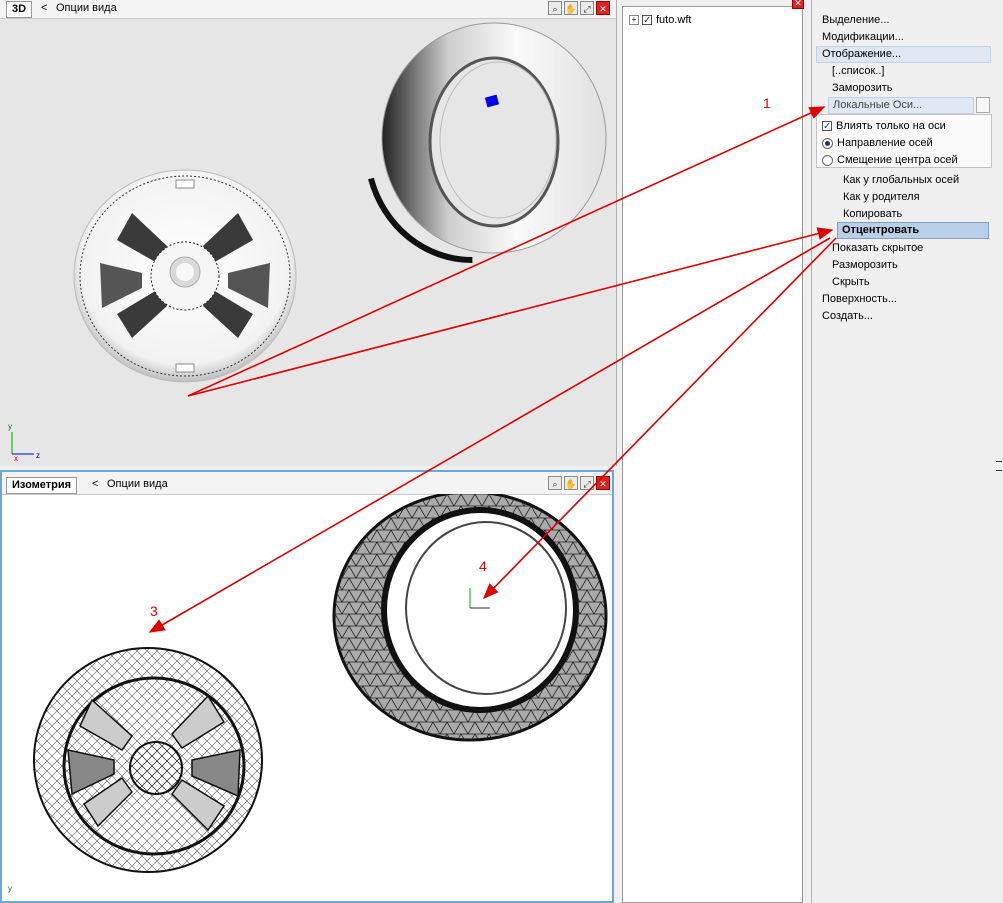 This screenshot has height=903, width=1003. Describe the element at coordinates (307, 483) in the screenshot. I see `bottom-viewport-header: Изометрия < Опции вида ⌕ ✋ ⤢ ✕` at that location.